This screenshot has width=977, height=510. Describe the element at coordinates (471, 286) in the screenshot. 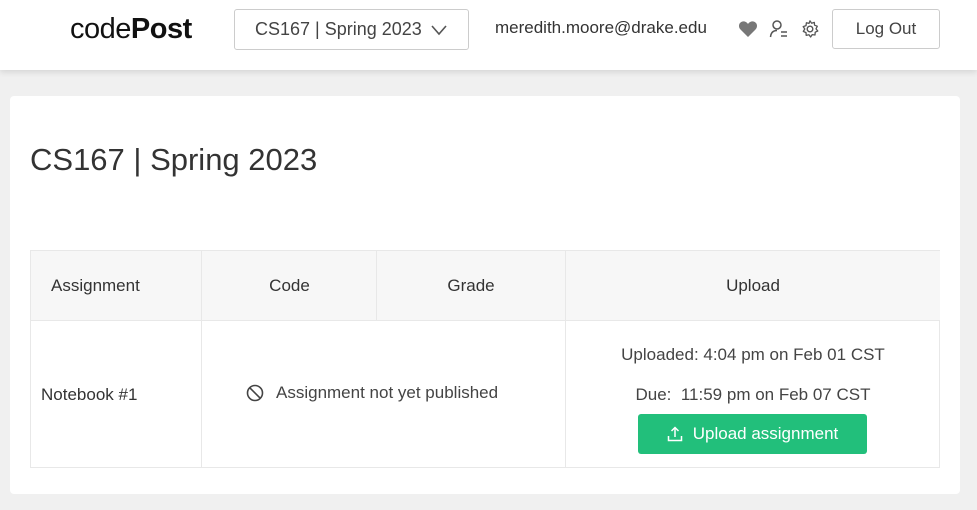

I see `column-header-grade: Grade` at that location.